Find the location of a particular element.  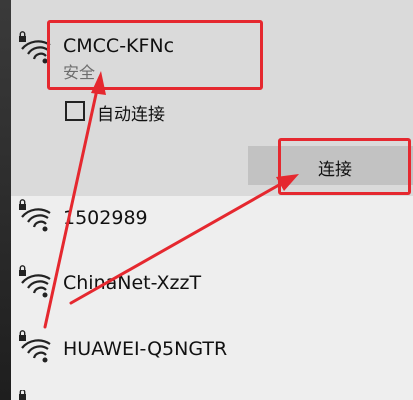

highlight-box-network is located at coordinates (155, 55).